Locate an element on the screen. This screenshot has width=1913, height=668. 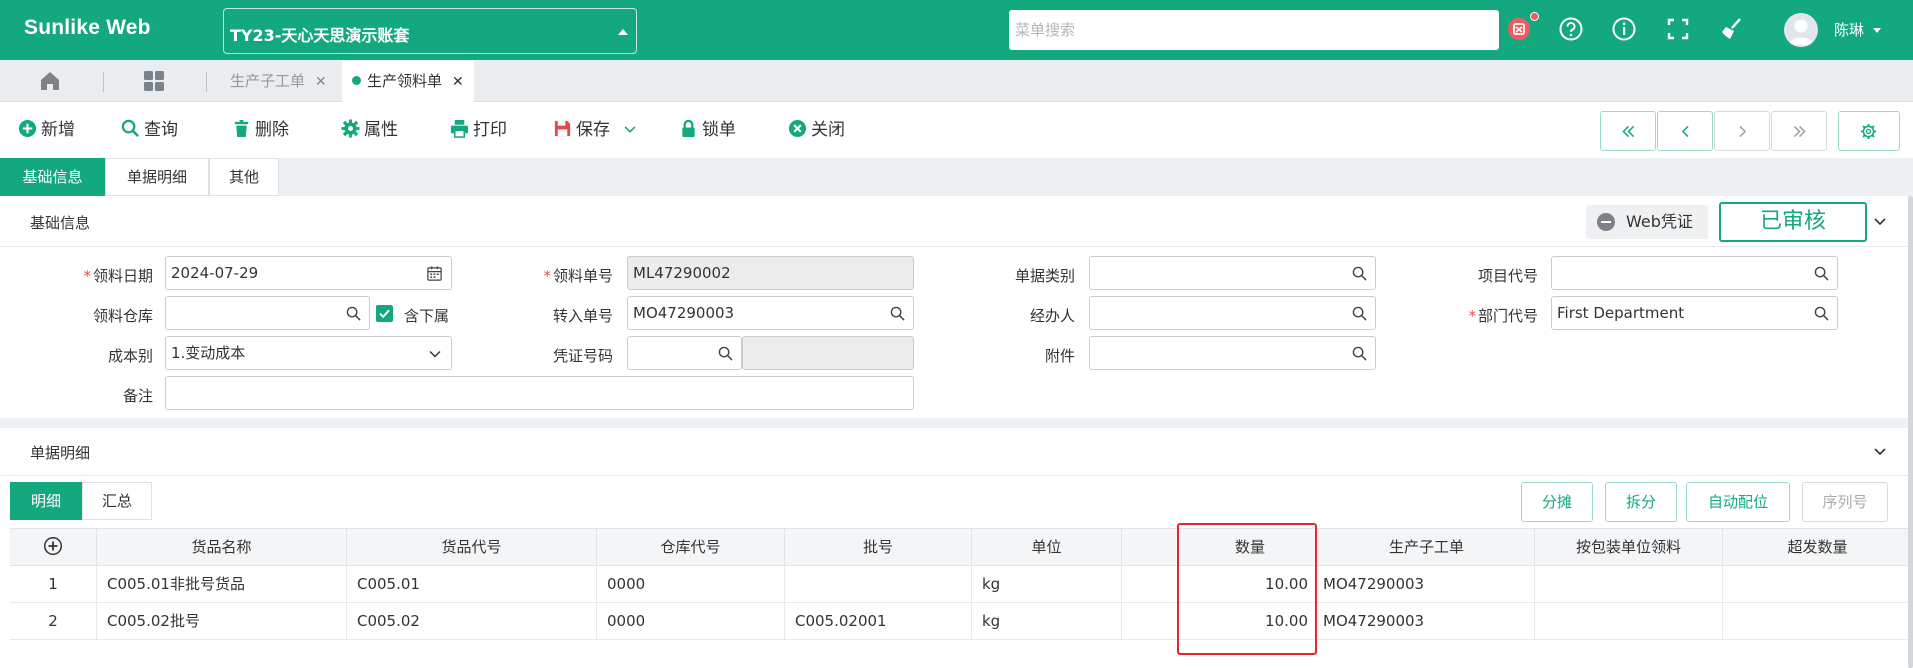
tab-doc-detail: 单据明细 is located at coordinates (157, 177).